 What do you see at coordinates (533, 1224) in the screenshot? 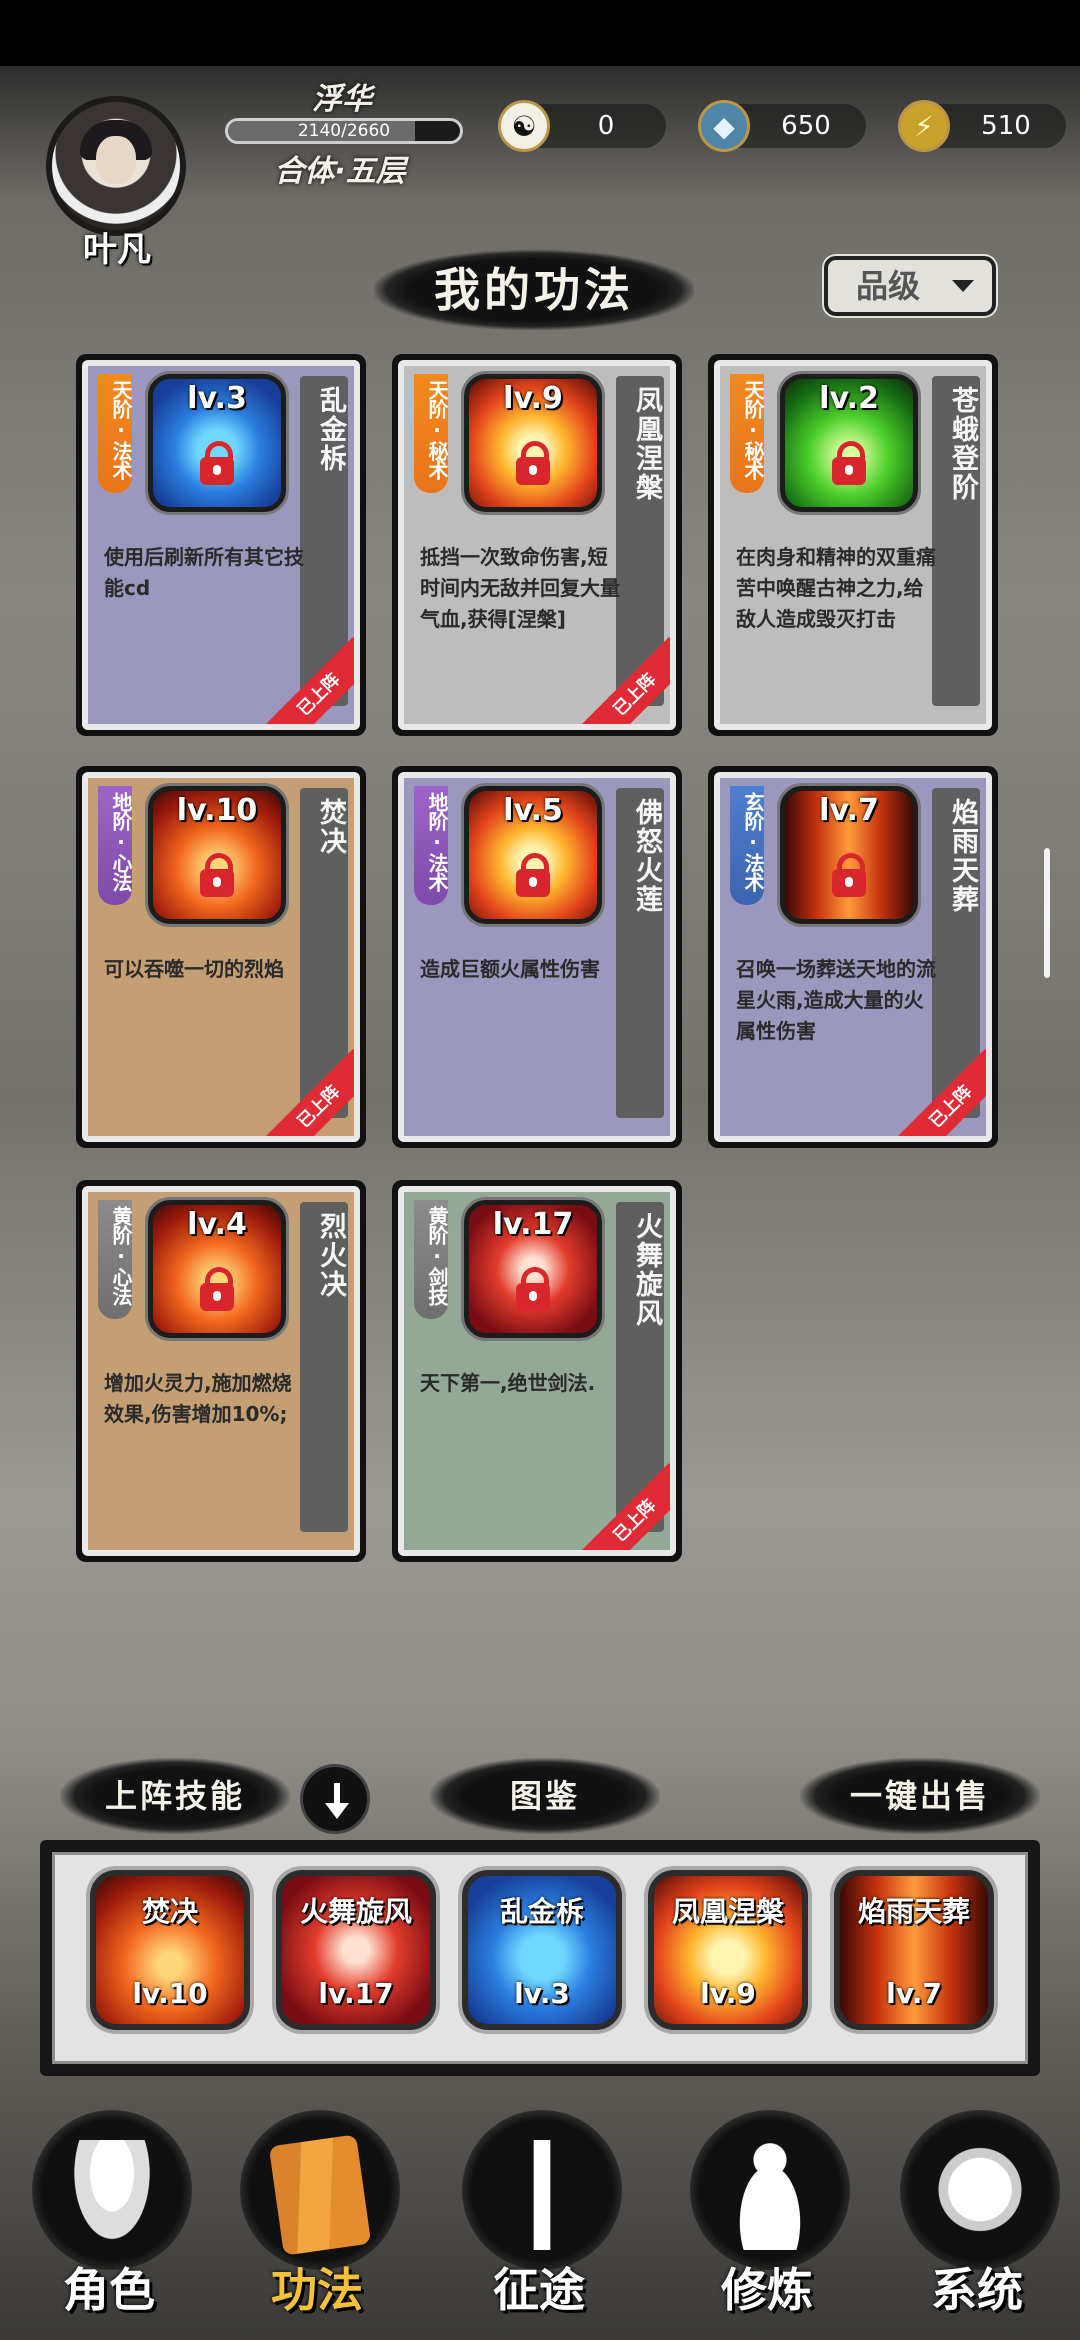
I see `skill-level: lv.17` at bounding box center [533, 1224].